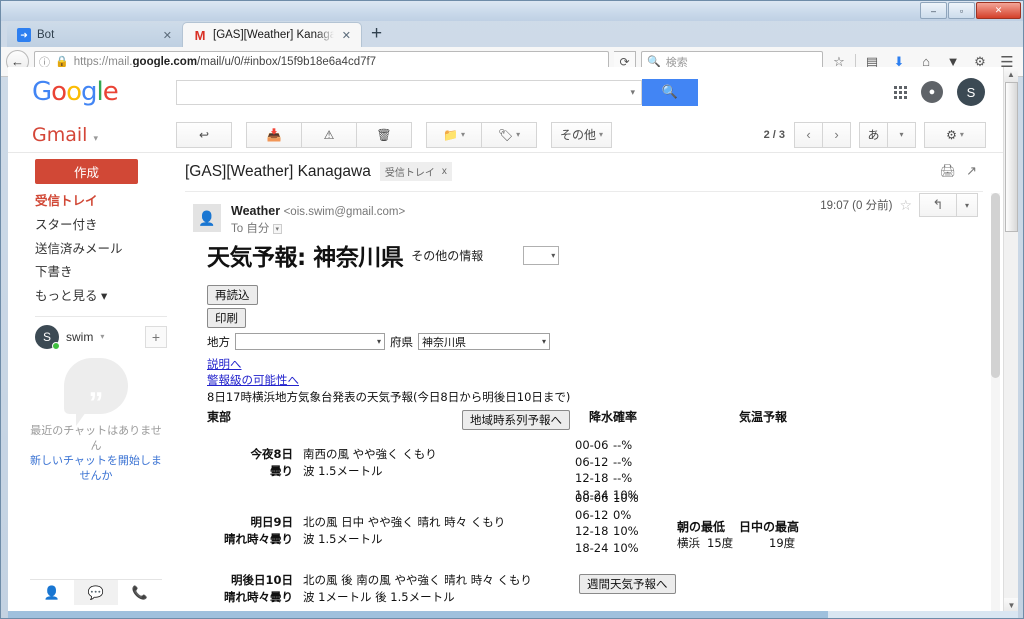 The image size is (1024, 619). What do you see at coordinates (769, 527) in the screenshot?
I see `temp-max-header: 日中の最高` at bounding box center [769, 527].